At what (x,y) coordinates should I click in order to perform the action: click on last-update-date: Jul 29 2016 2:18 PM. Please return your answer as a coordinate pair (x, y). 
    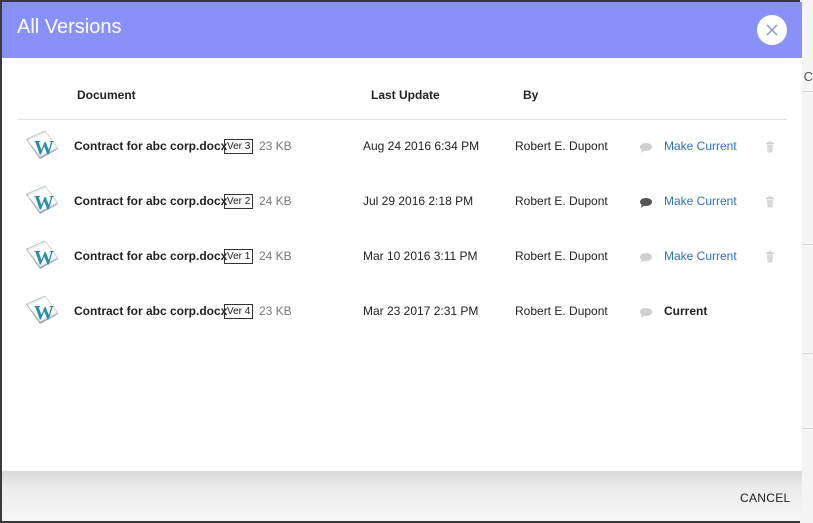
    Looking at the image, I should click on (418, 201).